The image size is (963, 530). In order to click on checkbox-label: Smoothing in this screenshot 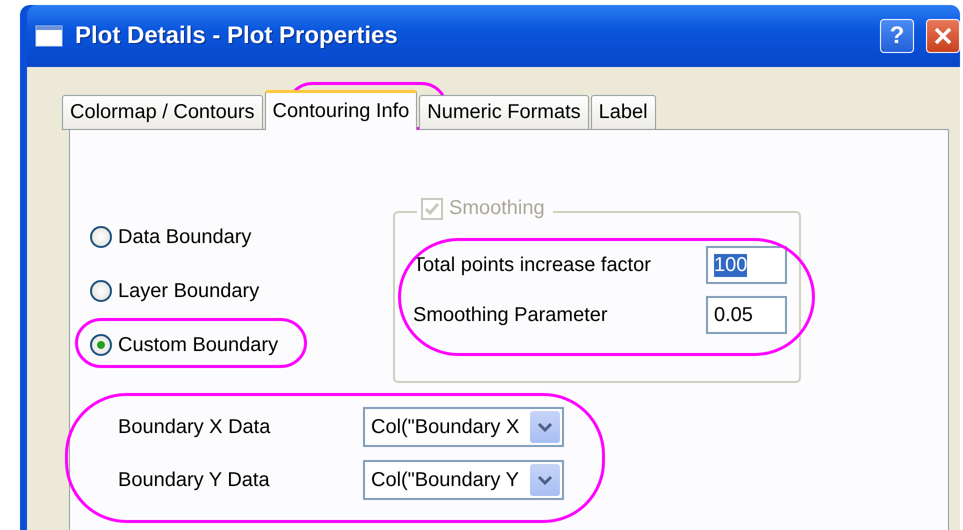, I will do `click(497, 208)`.